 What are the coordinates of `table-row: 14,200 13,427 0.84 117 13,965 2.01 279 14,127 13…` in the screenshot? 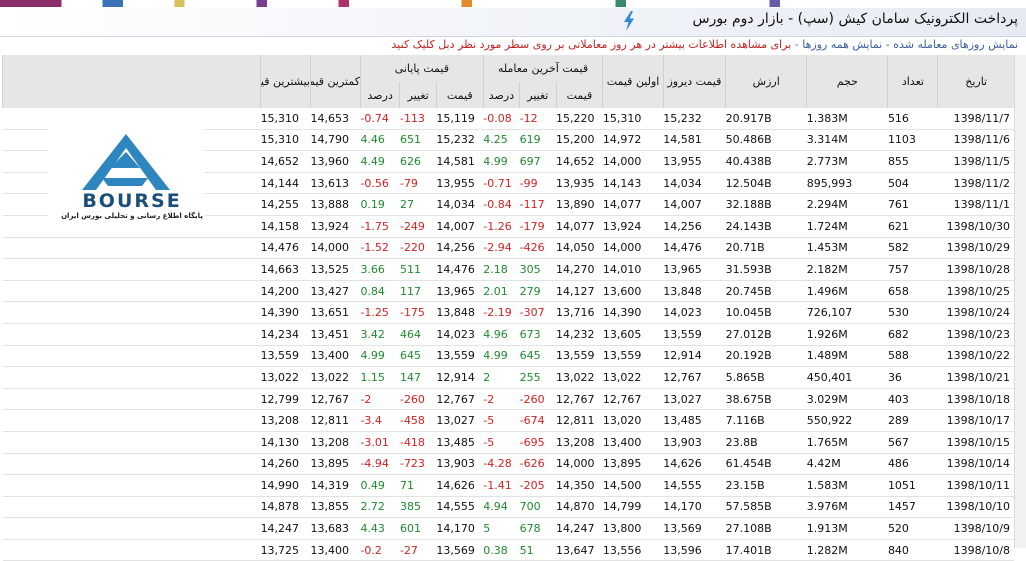 It's located at (508, 291).